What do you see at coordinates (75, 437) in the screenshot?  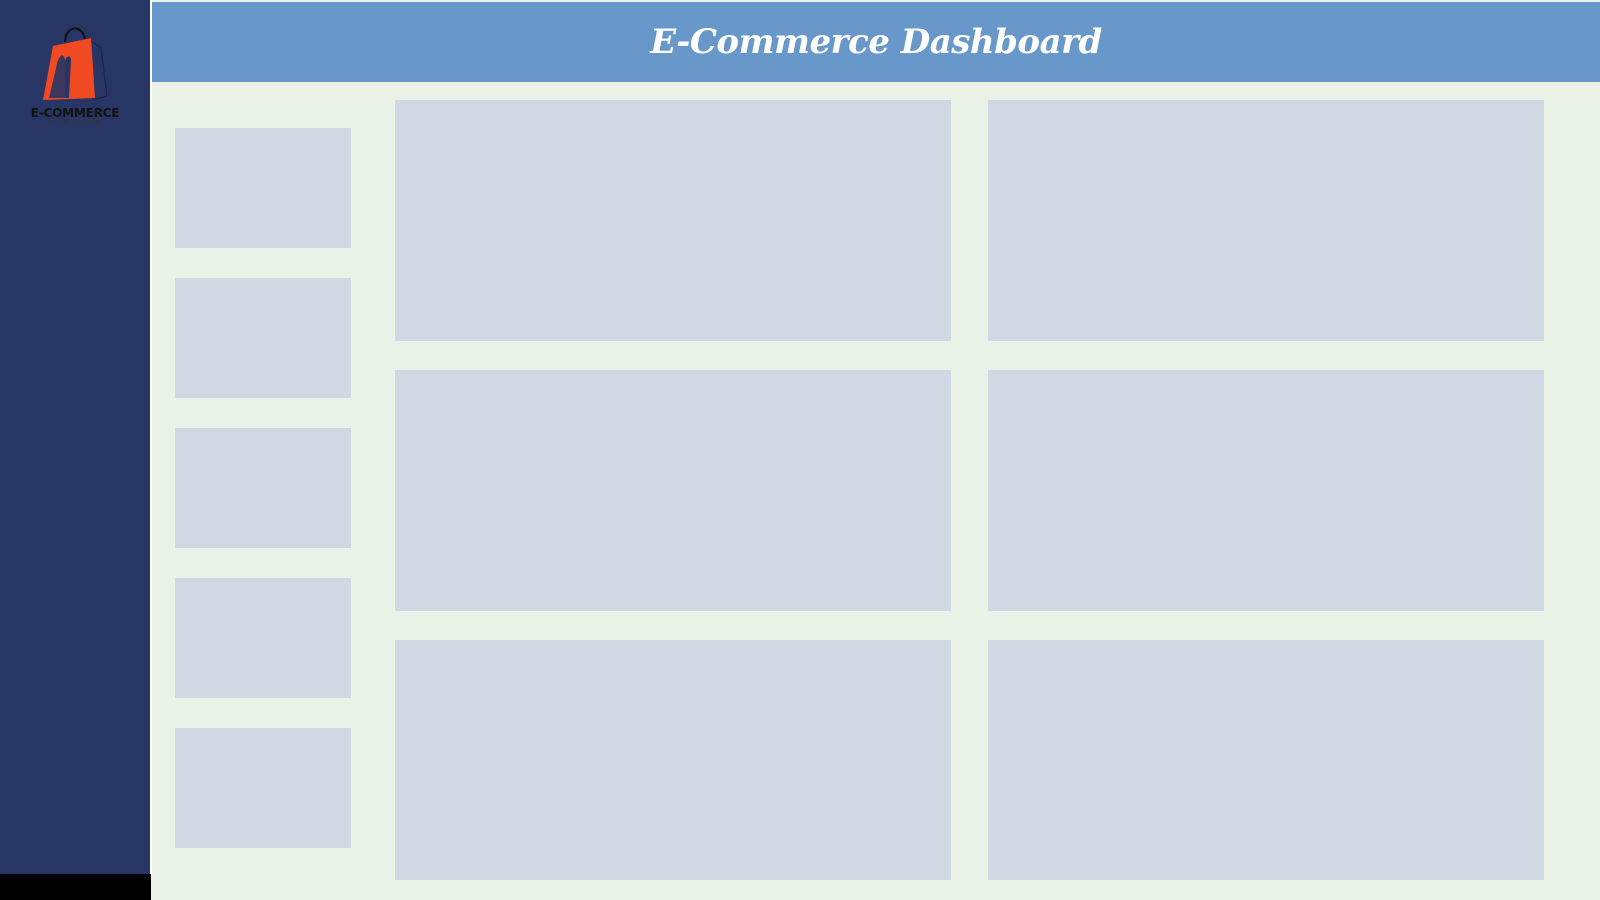 I see `sidebar: E-COMMERCE ONLINE SHOPPING` at bounding box center [75, 437].